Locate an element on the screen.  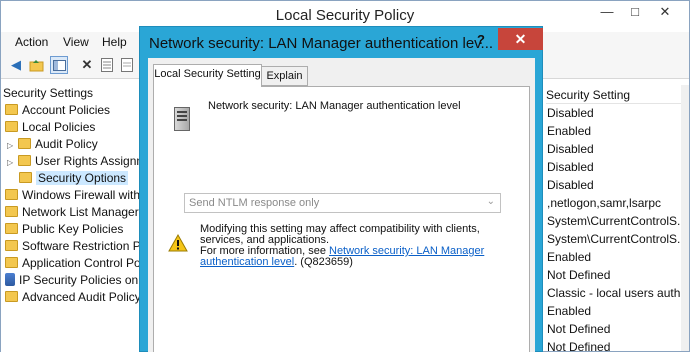
tree-item-label: IP Security Policies on Local Computer is located at coordinates (80, 280).